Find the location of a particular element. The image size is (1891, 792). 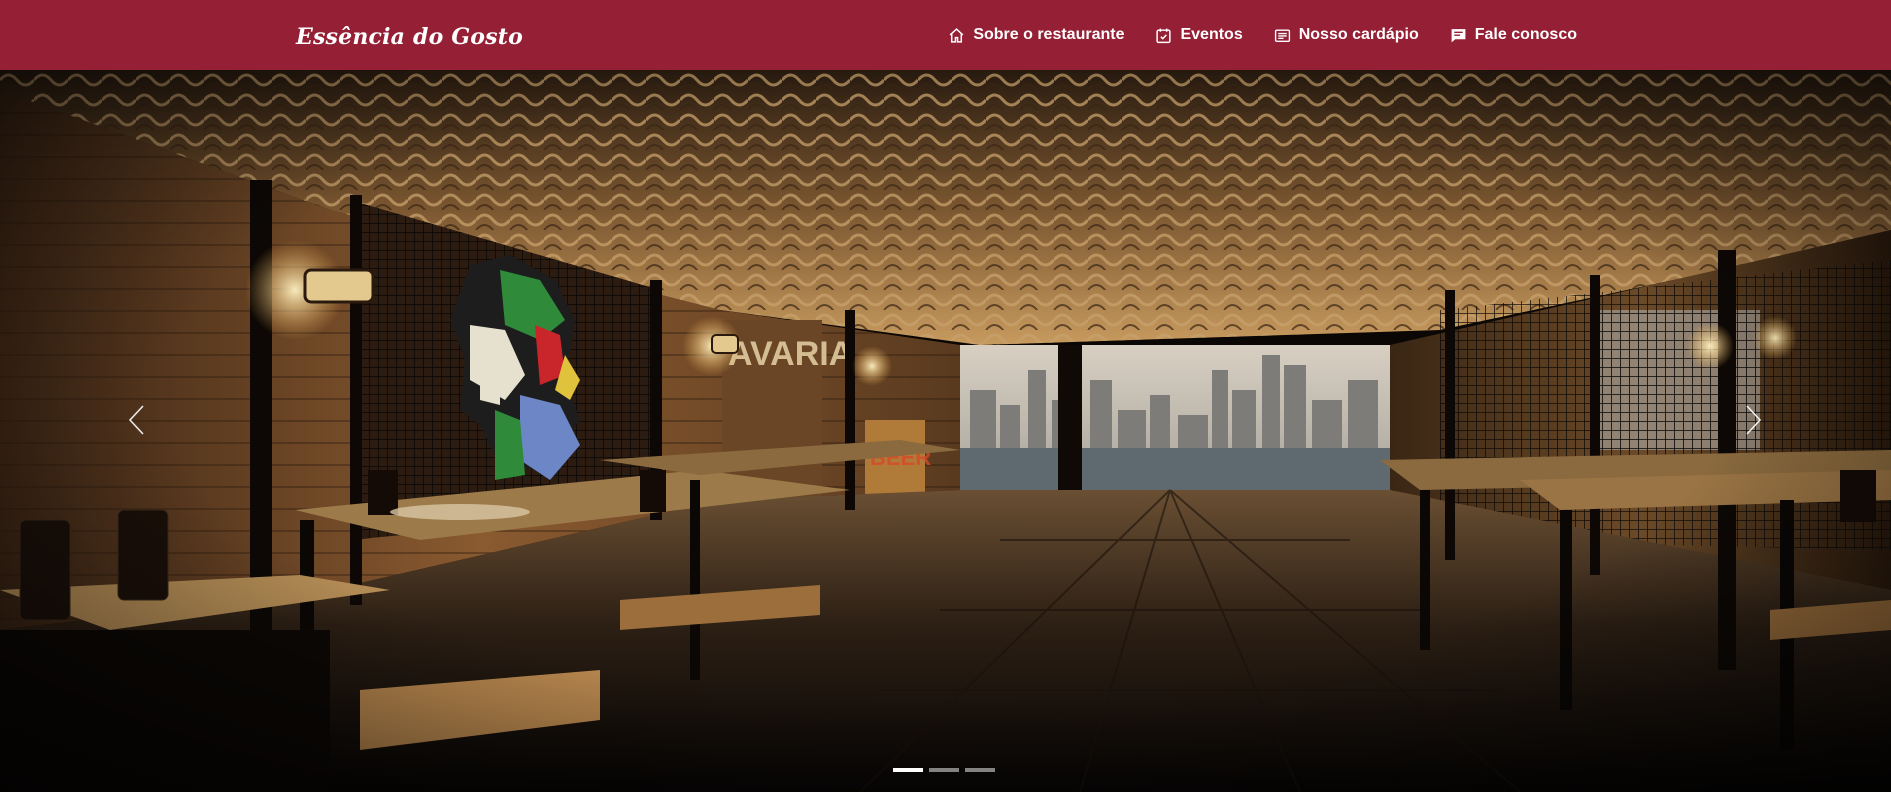

nav-item-label: Fale conosco is located at coordinates (1525, 34).